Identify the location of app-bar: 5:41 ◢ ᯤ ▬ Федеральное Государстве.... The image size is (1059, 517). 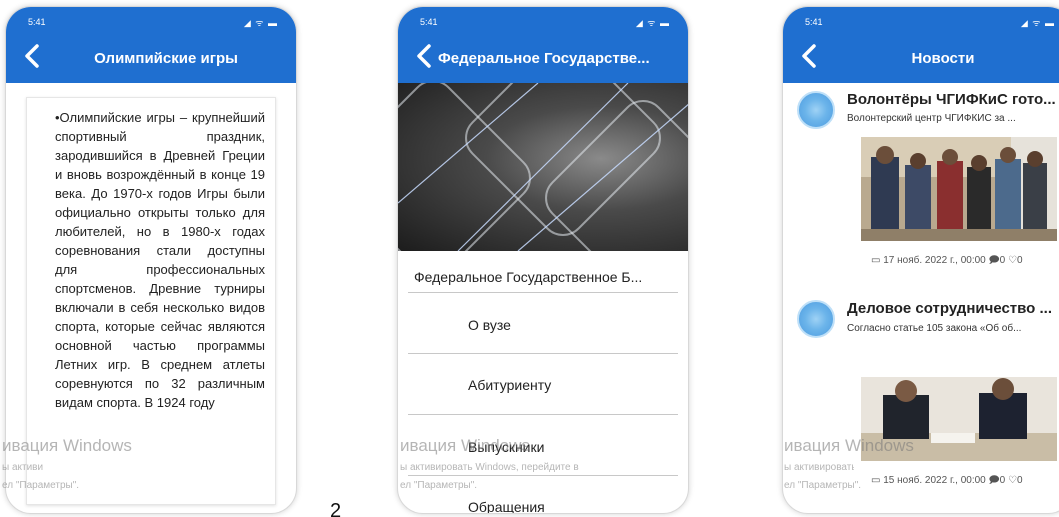
(543, 45).